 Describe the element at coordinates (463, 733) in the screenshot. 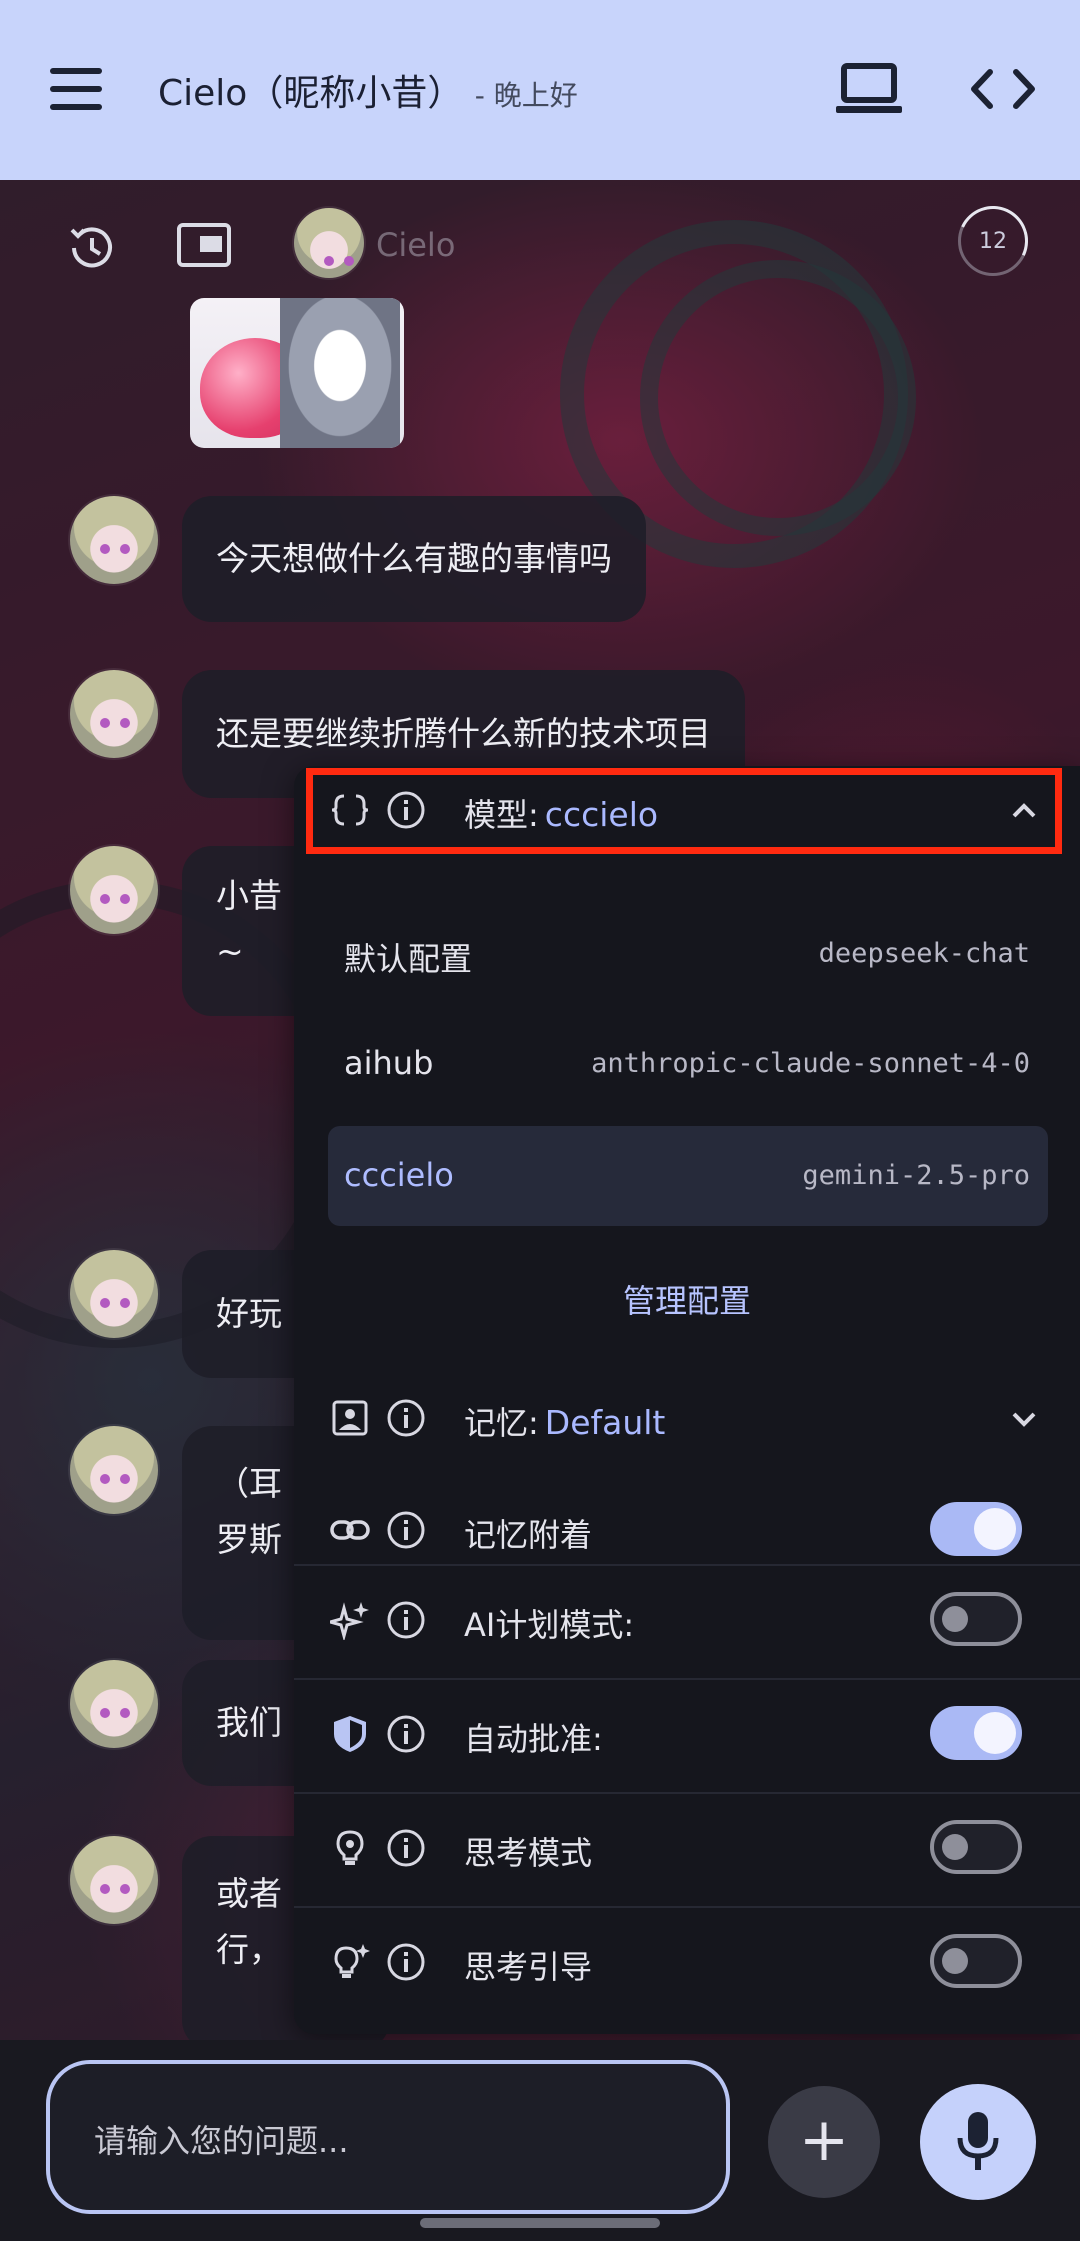

I see `message-text: 还是要继续折腾什么新的技术项目` at that location.